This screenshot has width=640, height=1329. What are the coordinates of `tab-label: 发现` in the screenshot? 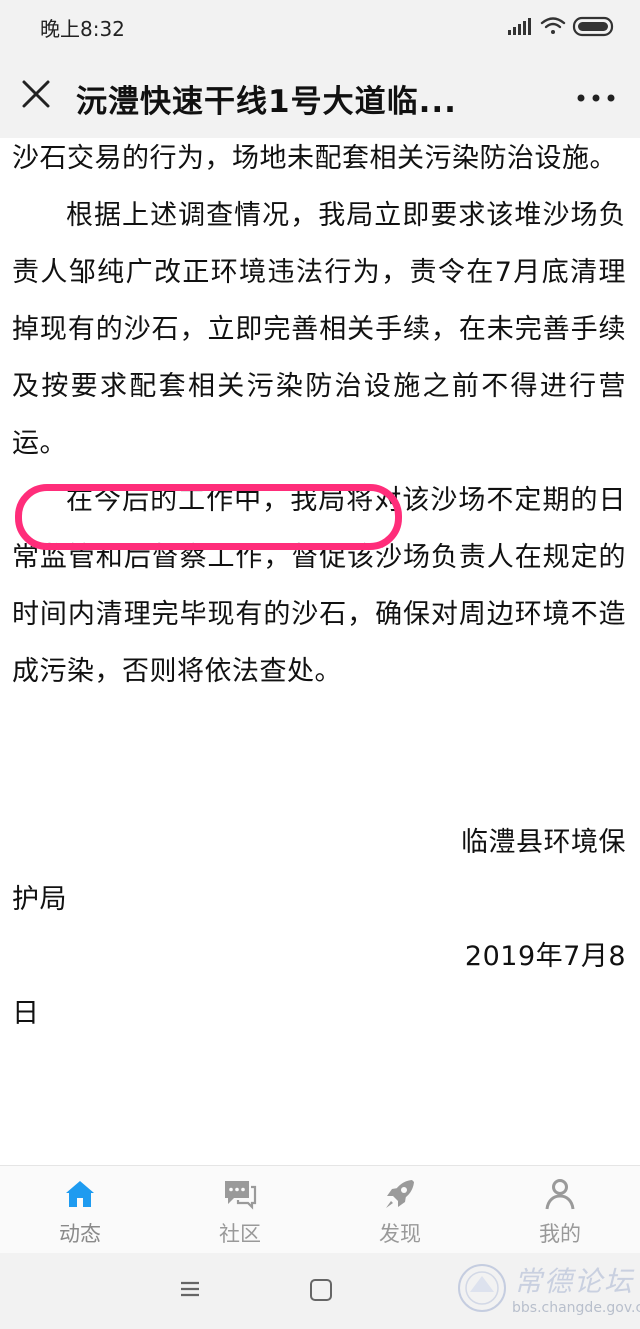 It's located at (400, 1234).